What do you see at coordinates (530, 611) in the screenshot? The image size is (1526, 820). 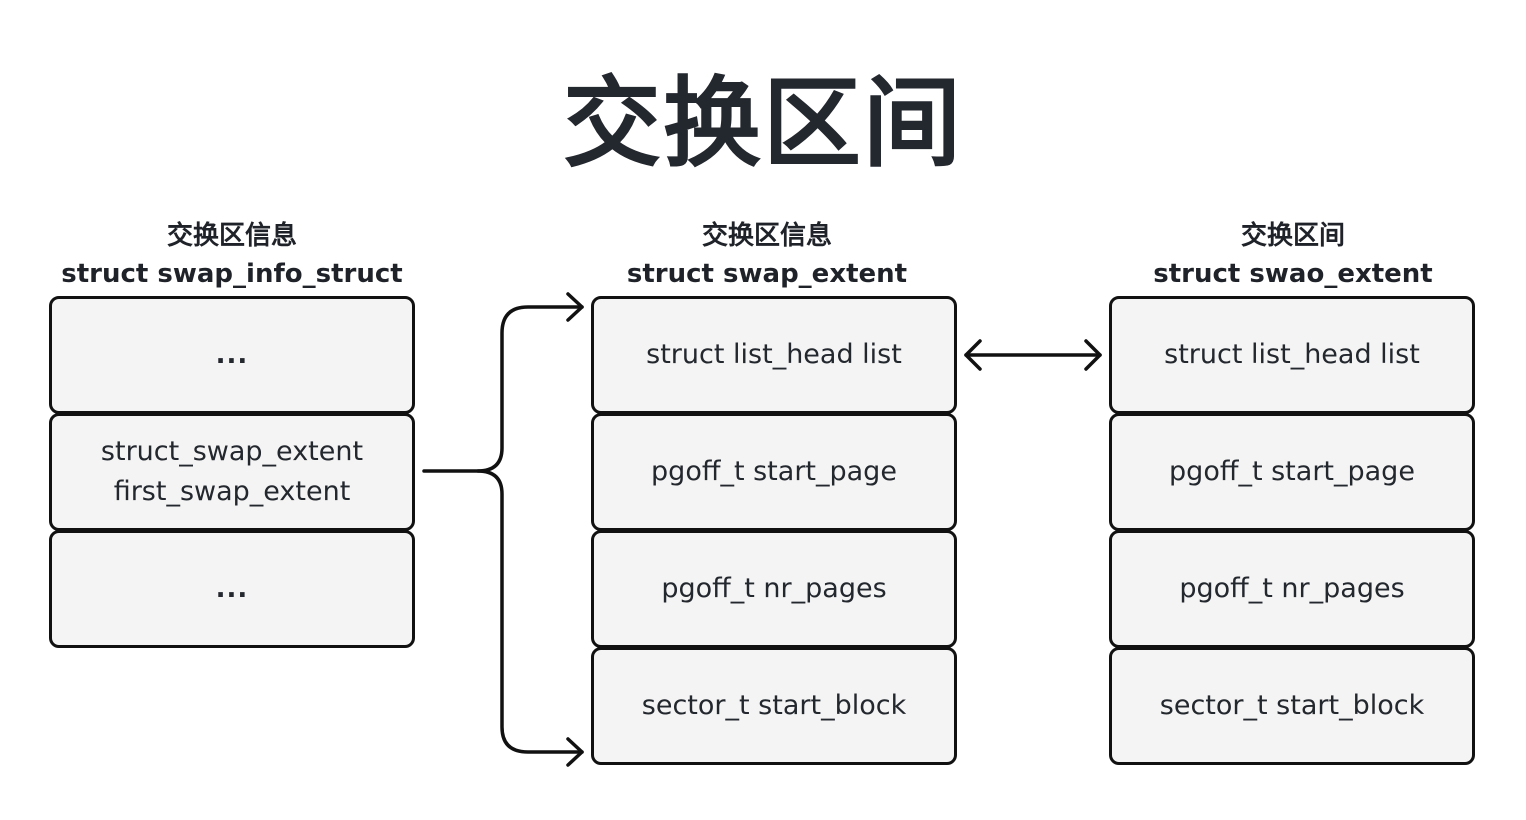 I see `brace-lower` at bounding box center [530, 611].